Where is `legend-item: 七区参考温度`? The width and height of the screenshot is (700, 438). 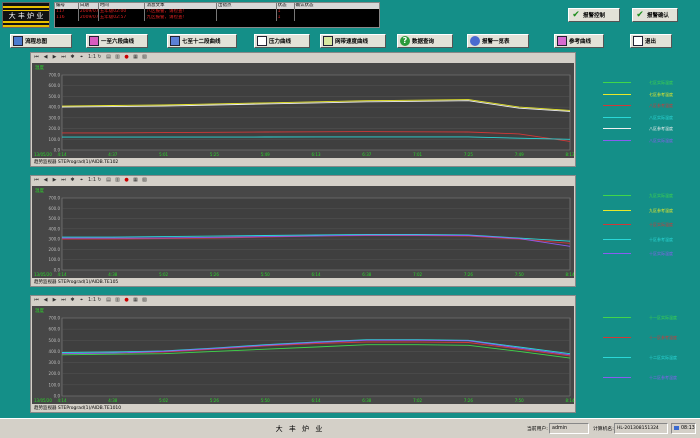 legend-item: 七区参考温度 is located at coordinates (648, 95).